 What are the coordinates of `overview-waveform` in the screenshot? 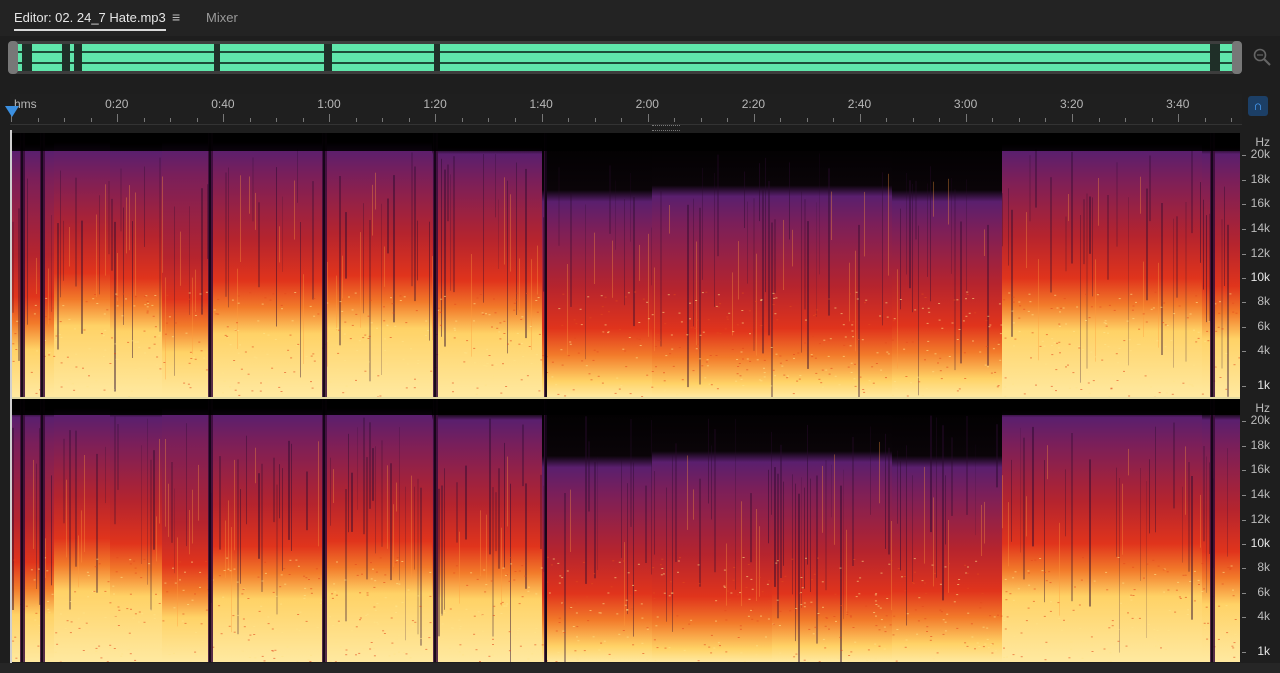 It's located at (624, 57).